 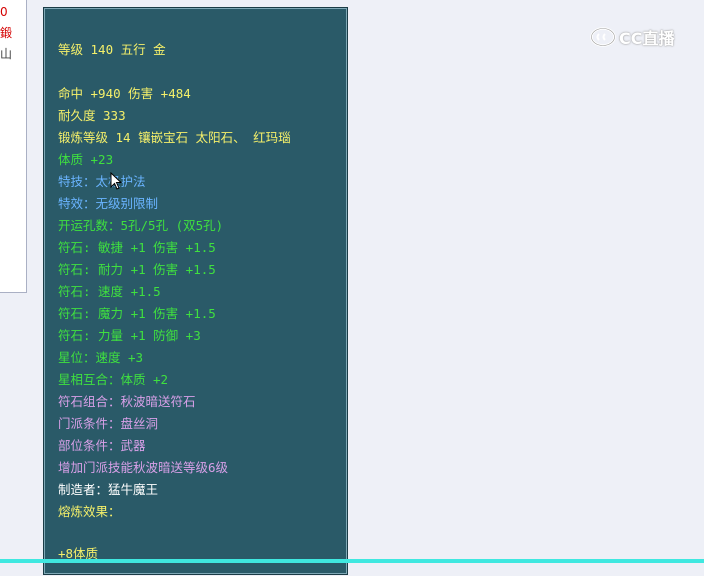 I want to click on tooltip-line-sockets: 开运孔数：5孔/5孔 (双5孔), so click(x=141, y=225).